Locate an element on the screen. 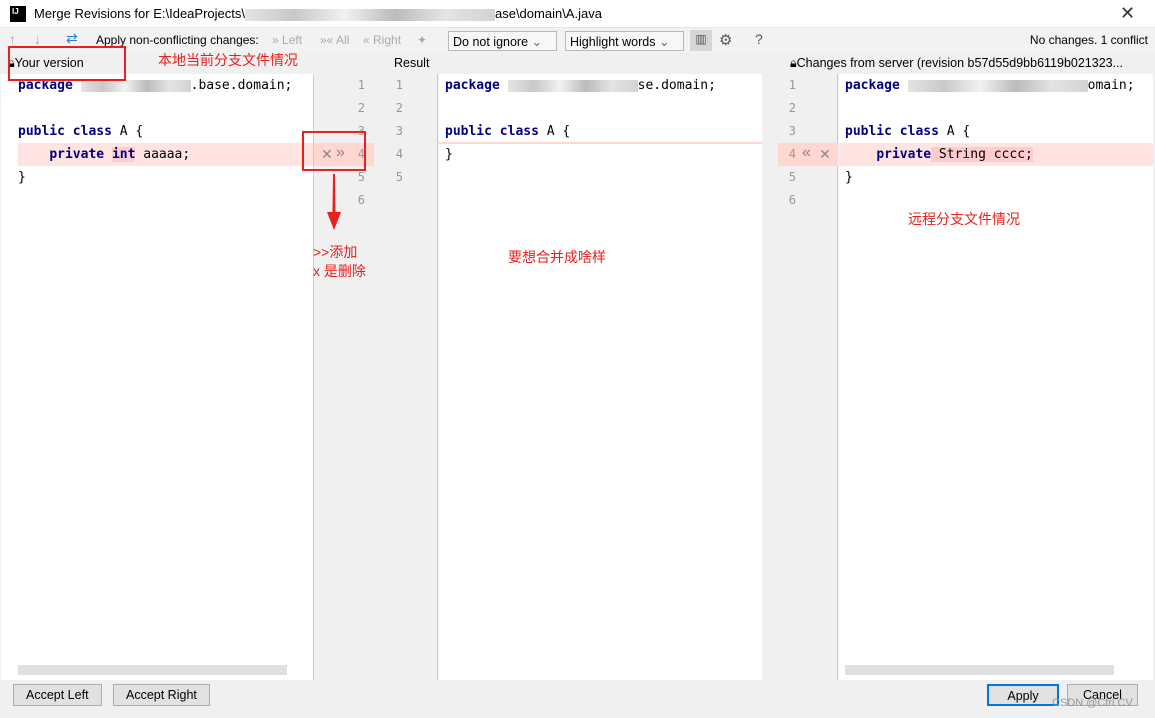 The width and height of the screenshot is (1155, 718). reject-right-icon: ✕ is located at coordinates (825, 154).